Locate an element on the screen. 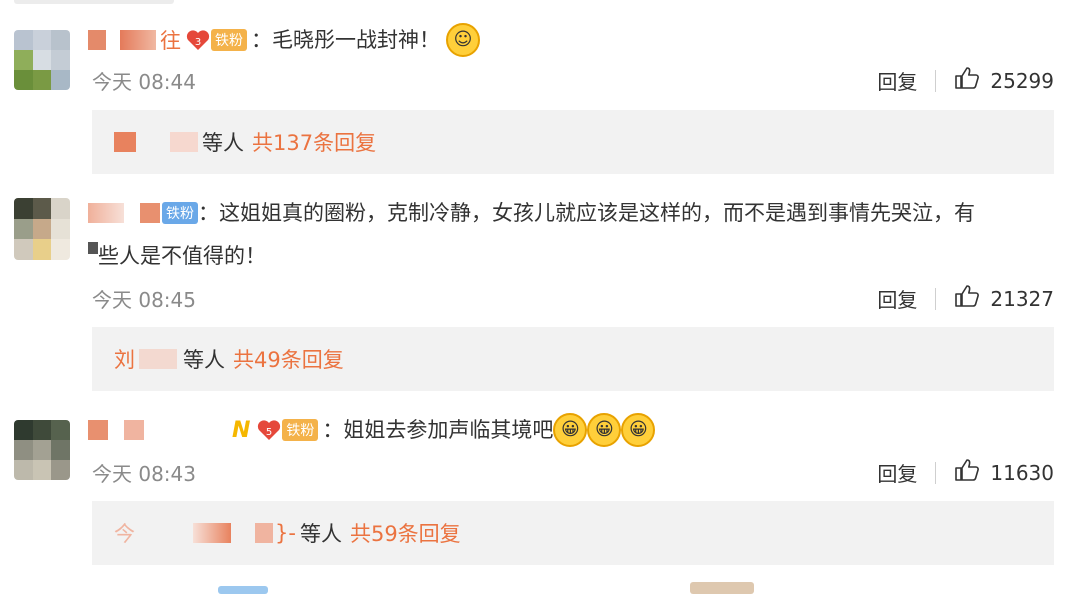 Image resolution: width=1080 pixels, height=594 pixels. comment-text-continued: 些人是不值得的！ is located at coordinates (177, 256).